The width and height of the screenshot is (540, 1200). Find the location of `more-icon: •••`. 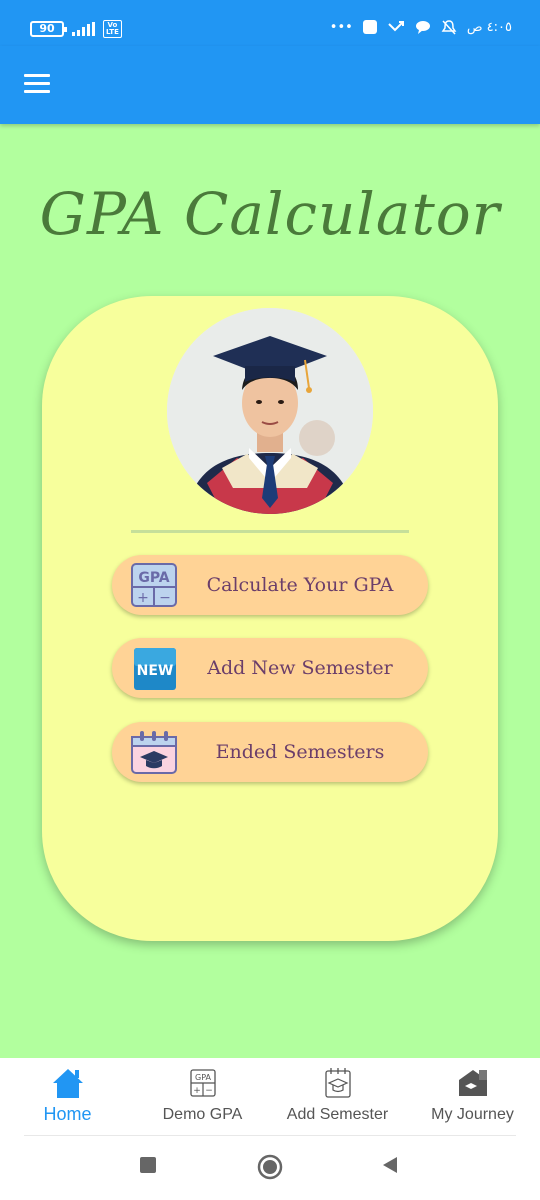

more-icon: ••• is located at coordinates (341, 27).